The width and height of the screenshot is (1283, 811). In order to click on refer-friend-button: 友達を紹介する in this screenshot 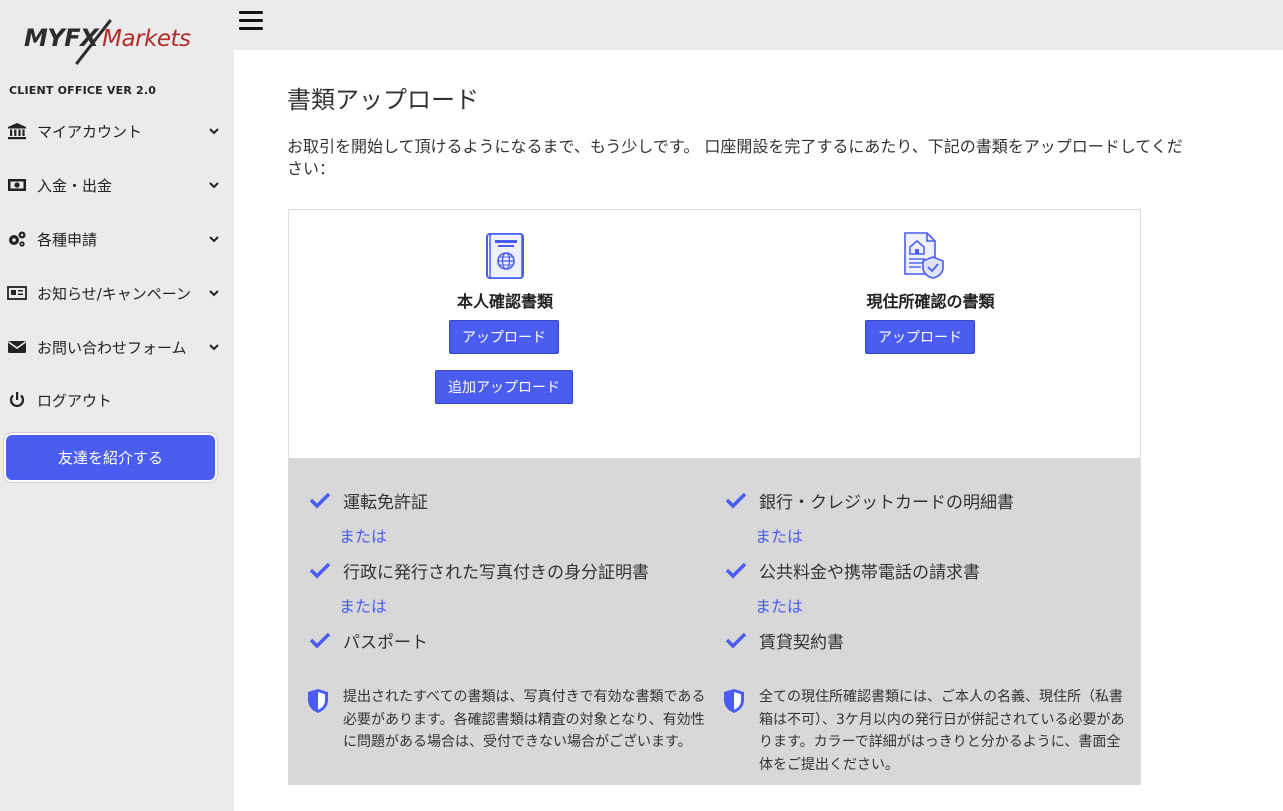, I will do `click(110, 457)`.